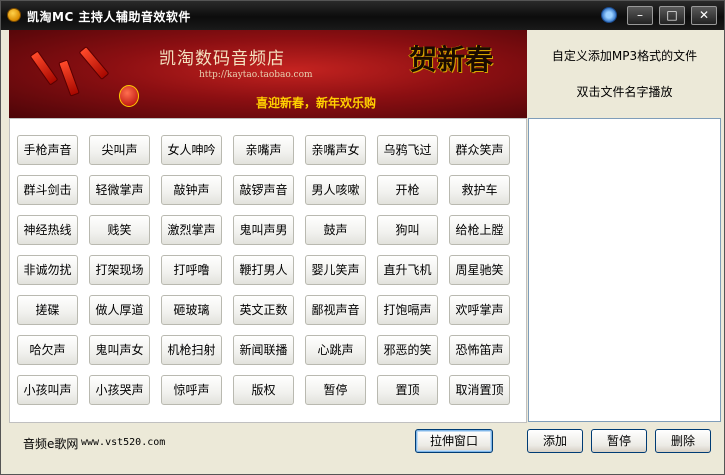 The image size is (725, 475). Describe the element at coordinates (263, 190) in the screenshot. I see `sound-button: 敲锣声音` at that location.